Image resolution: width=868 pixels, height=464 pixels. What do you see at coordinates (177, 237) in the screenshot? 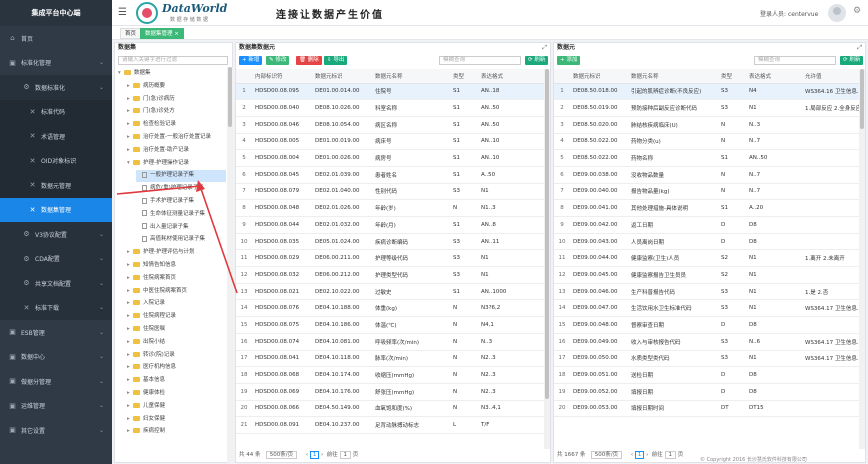
I see `annotation-arrow` at bounding box center [177, 237].